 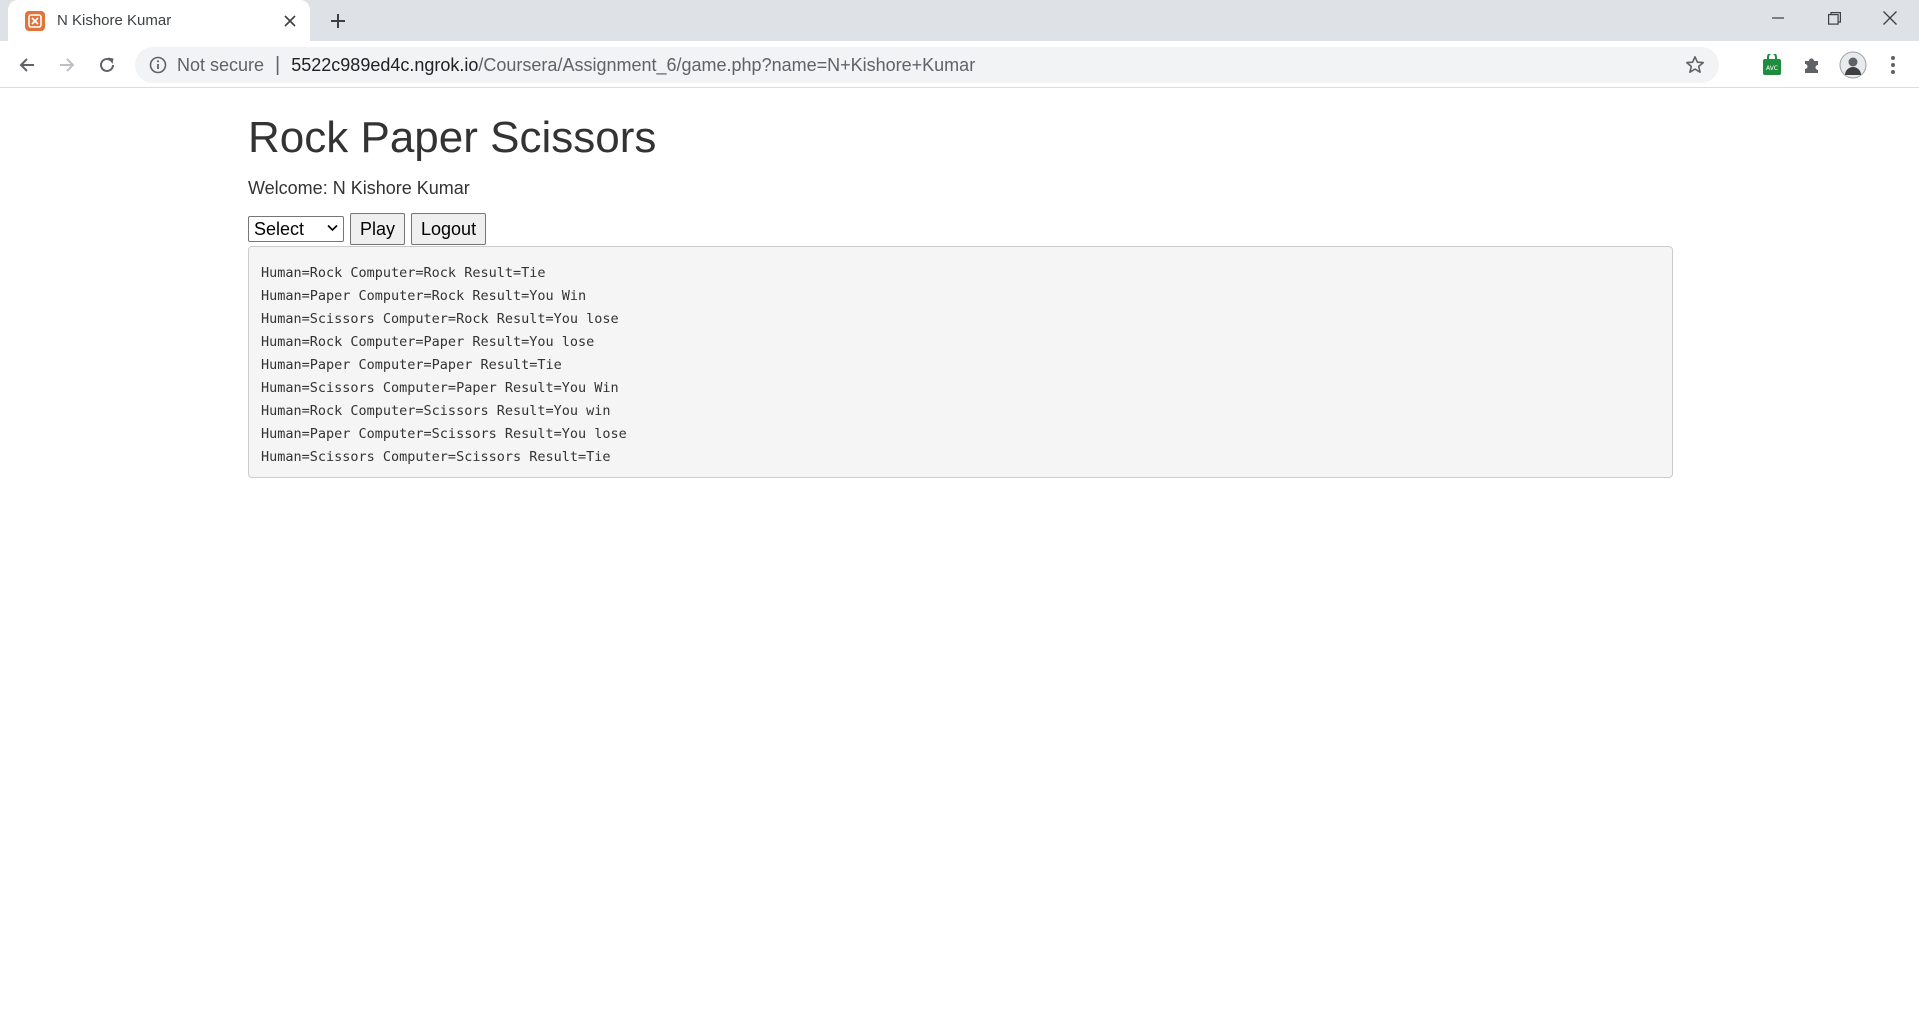 I want to click on plus-icon, so click(x=338, y=21).